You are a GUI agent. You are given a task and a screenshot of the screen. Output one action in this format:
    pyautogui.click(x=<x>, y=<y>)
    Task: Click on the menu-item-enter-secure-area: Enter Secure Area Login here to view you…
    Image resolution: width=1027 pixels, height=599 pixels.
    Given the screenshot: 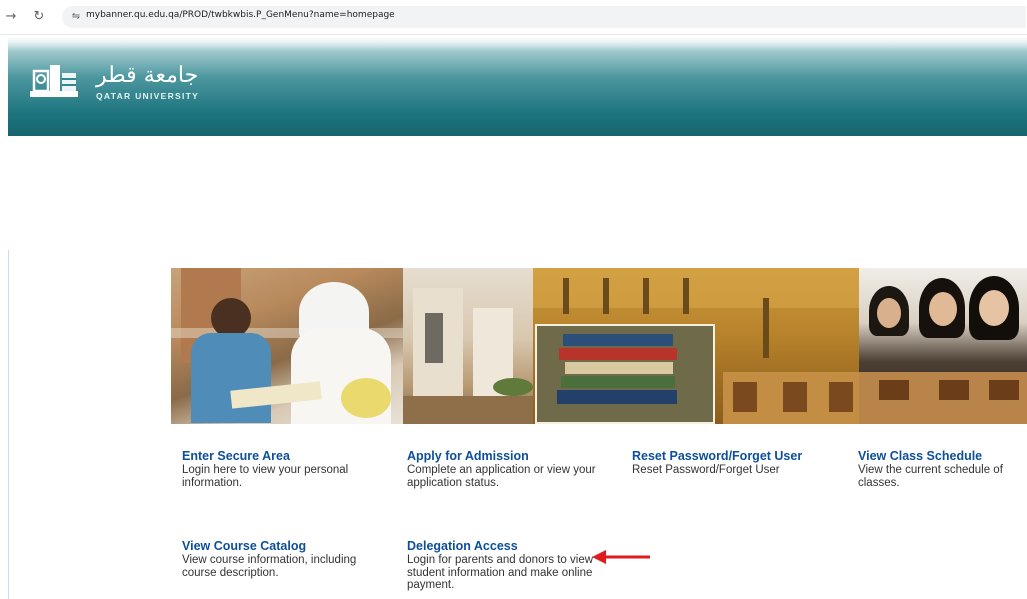 What is the action you would take?
    pyautogui.click(x=282, y=469)
    